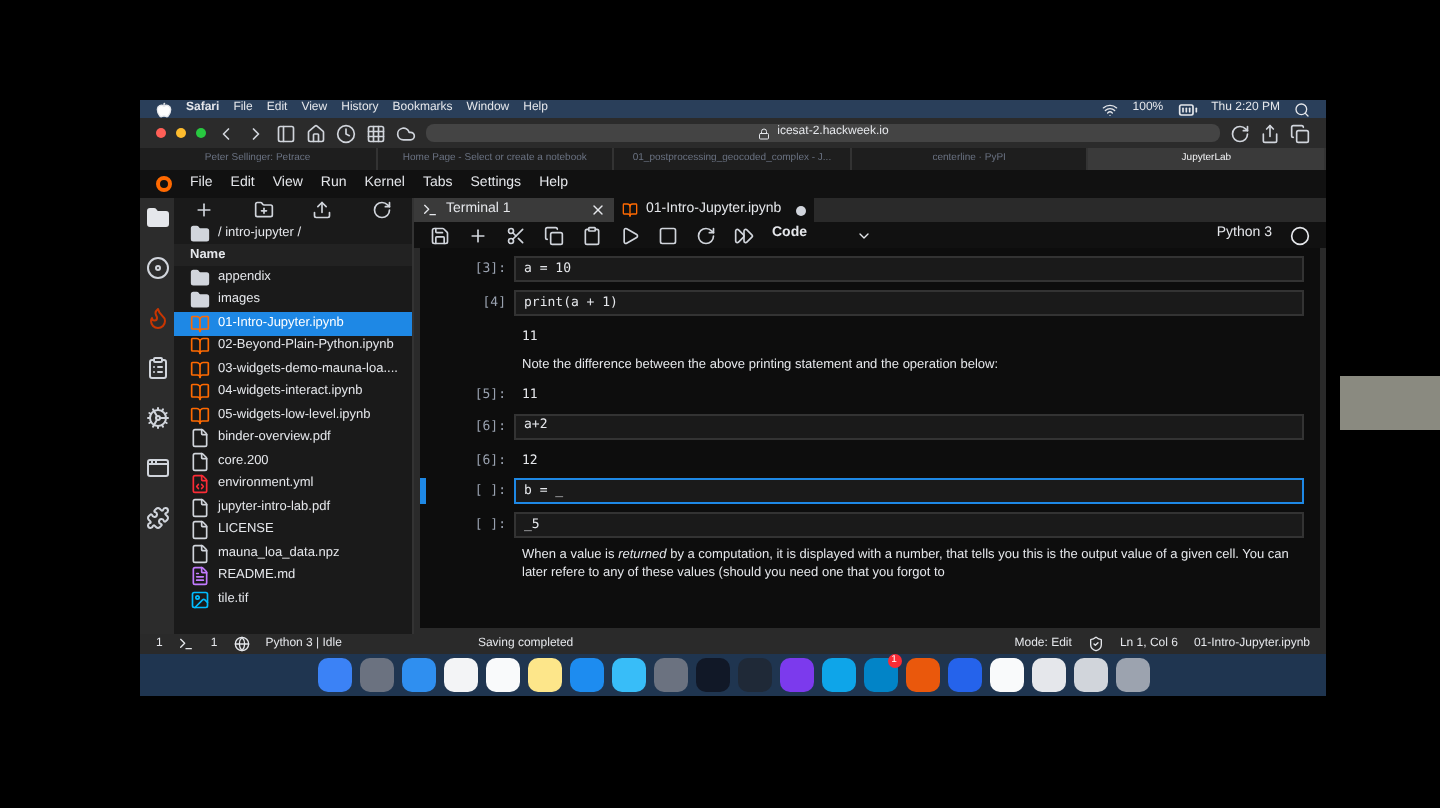 This screenshot has height=808, width=1440. What do you see at coordinates (592, 235) in the screenshot?
I see `paste-icon` at bounding box center [592, 235].